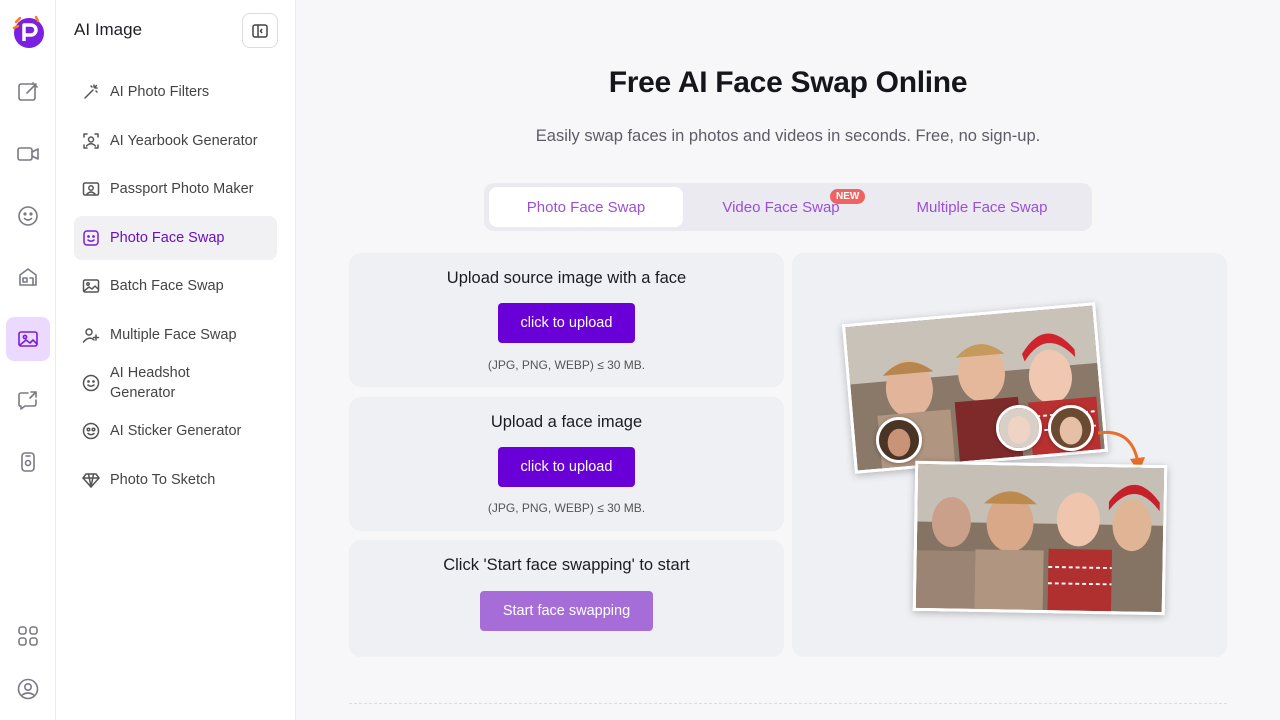  I want to click on sidebar-toggle-icon, so click(260, 30).